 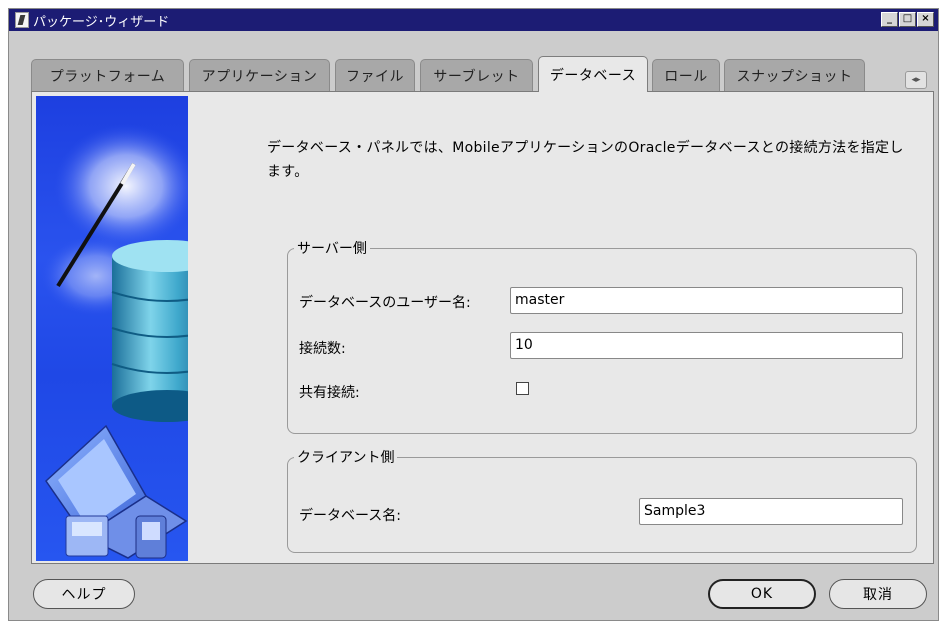 What do you see at coordinates (925, 19) in the screenshot?
I see `close-button: ×` at bounding box center [925, 19].